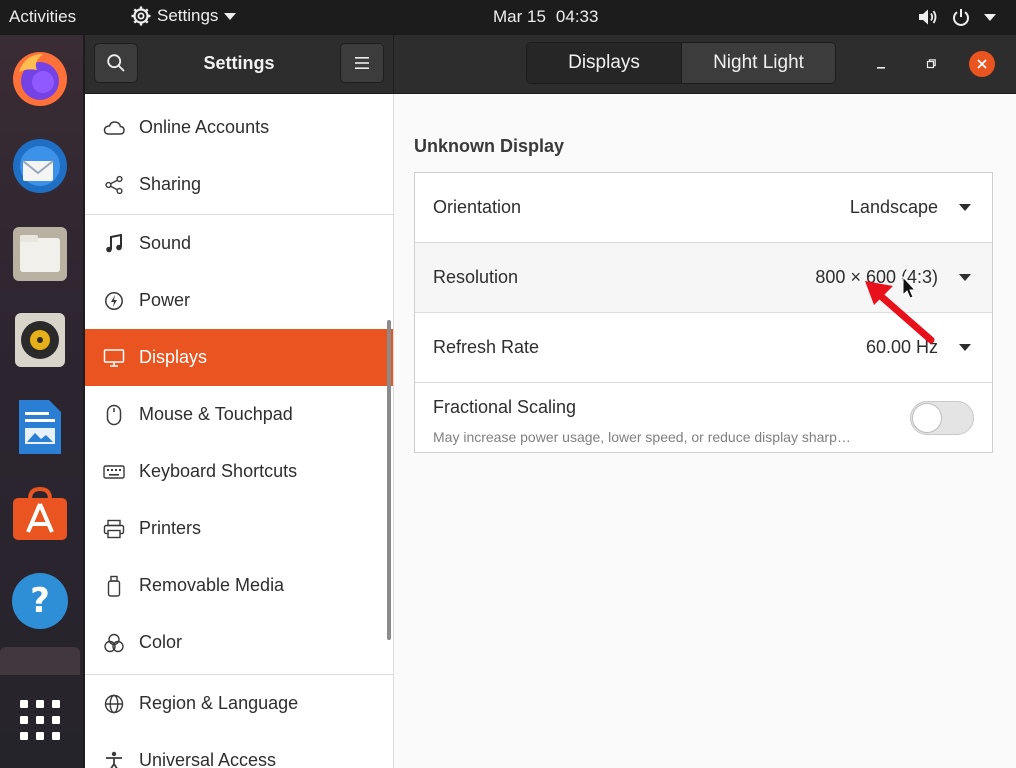  Describe the element at coordinates (876, 277) in the screenshot. I see `resolution-value: 800 × 600 (4:3)` at that location.